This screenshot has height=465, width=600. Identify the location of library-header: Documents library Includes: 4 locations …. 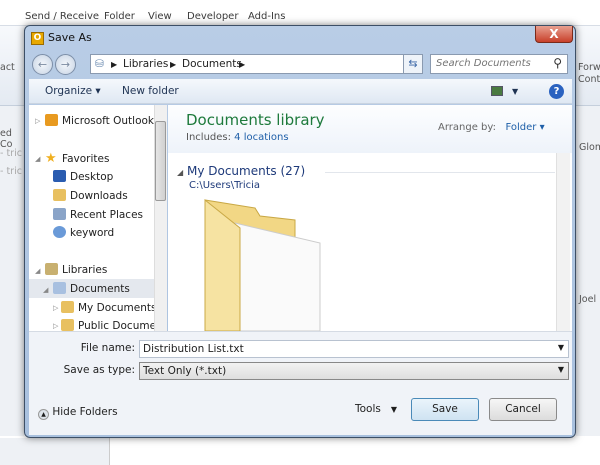
(370, 129).